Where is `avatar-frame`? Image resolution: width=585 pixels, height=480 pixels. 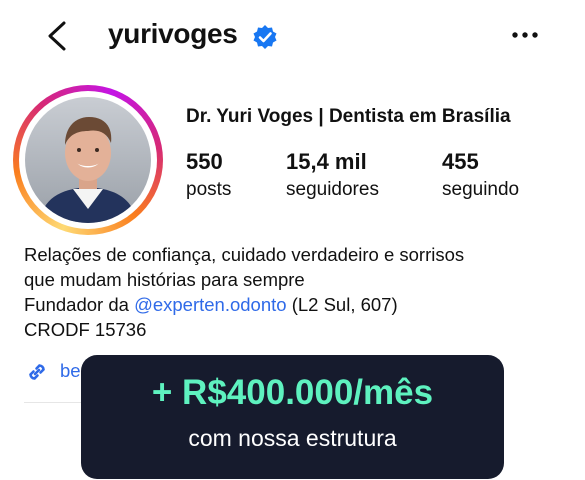 avatar-frame is located at coordinates (88, 160).